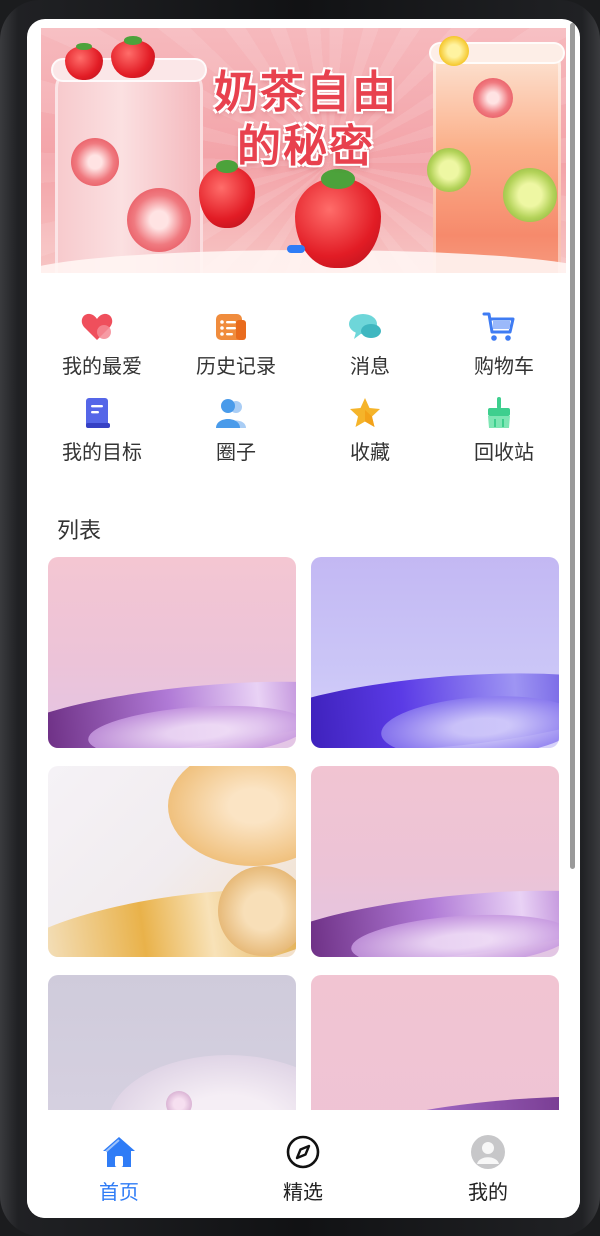 This screenshot has height=1236, width=600. What do you see at coordinates (119, 1152) in the screenshot?
I see `home-icon` at bounding box center [119, 1152].